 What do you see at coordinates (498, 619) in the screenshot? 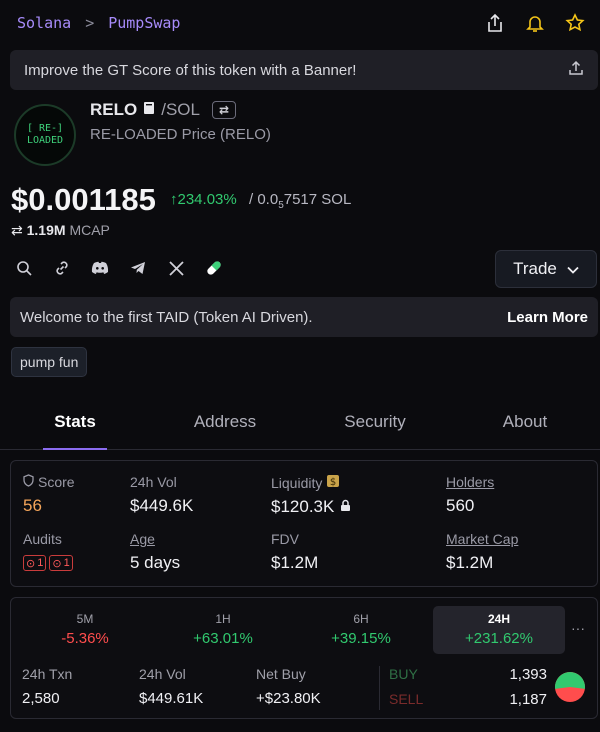
I see `period-label: 24H` at bounding box center [498, 619].